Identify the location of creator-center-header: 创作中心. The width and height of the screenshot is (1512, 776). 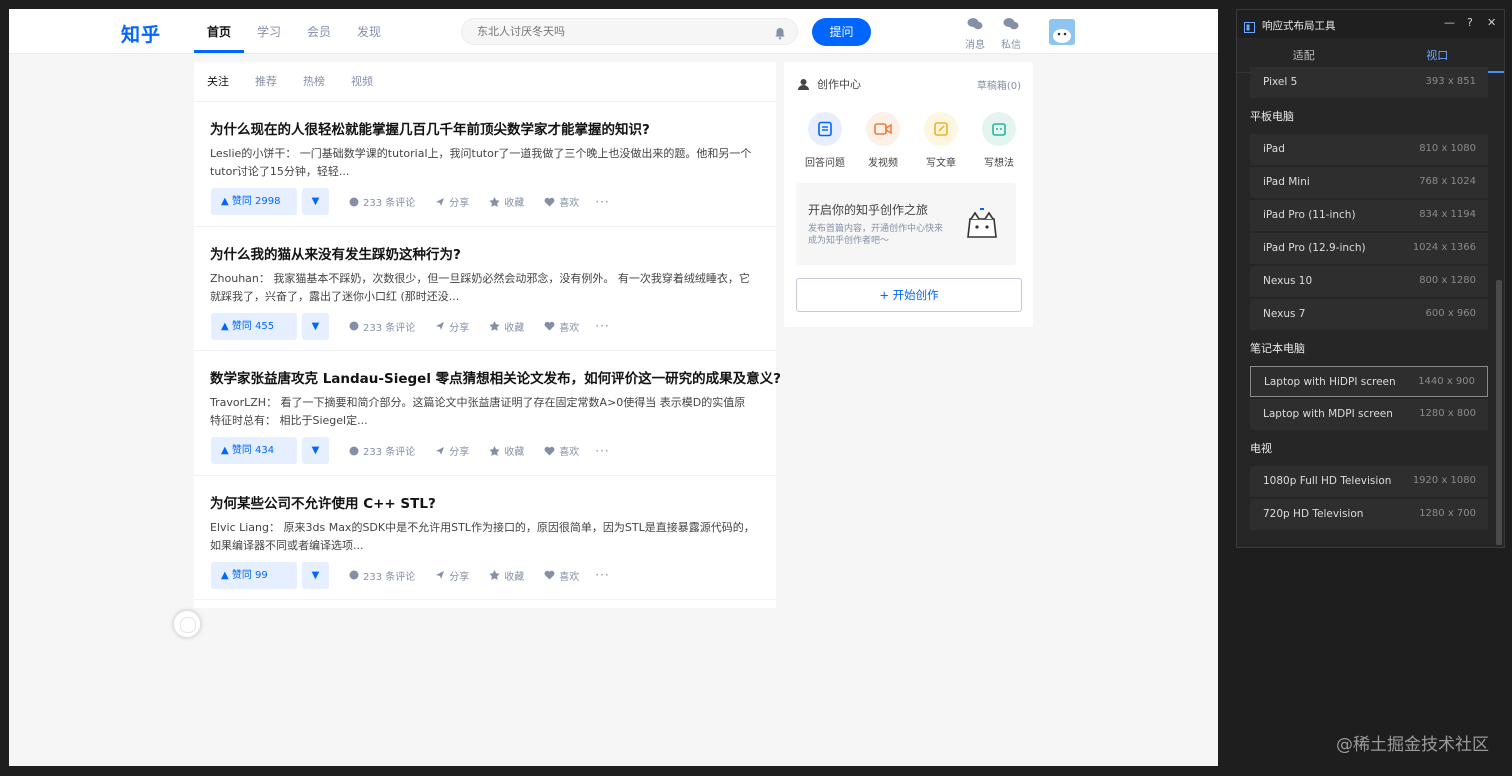
(829, 84).